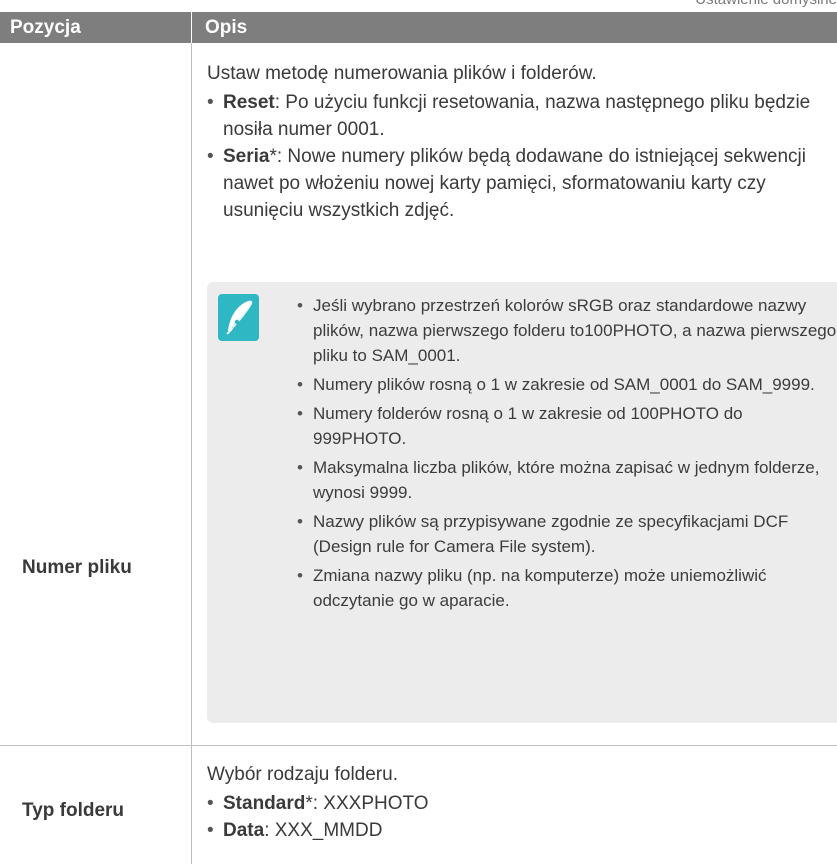 The image size is (837, 864). What do you see at coordinates (766, 4) in the screenshot?
I see `page-section-label: Ustawienie domyślne` at bounding box center [766, 4].